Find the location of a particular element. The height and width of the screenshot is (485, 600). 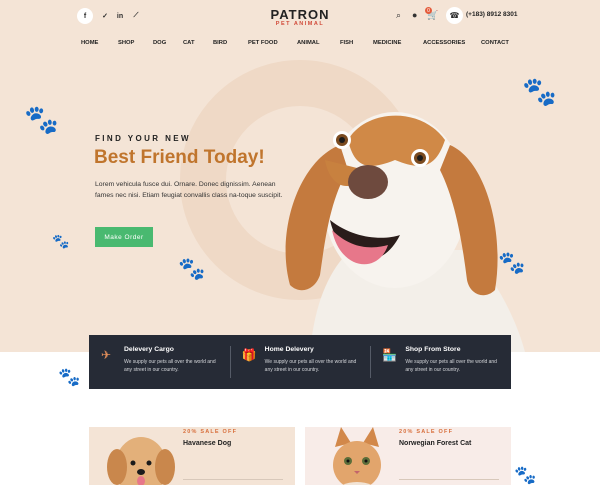

feature-title: Shop From Store is located at coordinates (433, 349).